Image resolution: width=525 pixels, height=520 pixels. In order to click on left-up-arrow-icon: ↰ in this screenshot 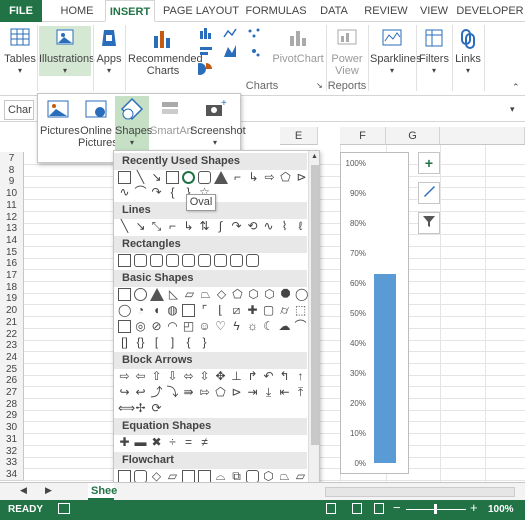, I will do `click(284, 376)`.